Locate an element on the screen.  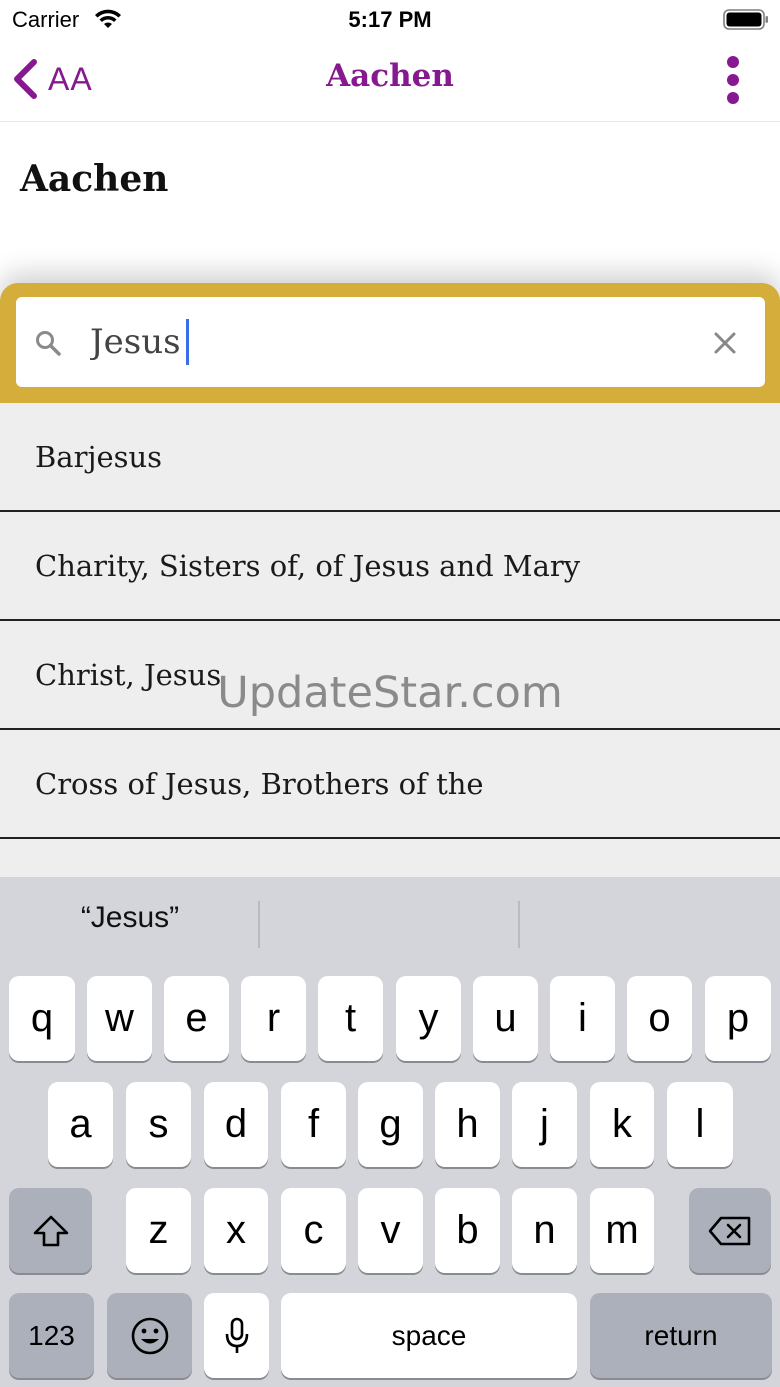
list-item-label: Cross of Jesus, Brothers of the is located at coordinates (259, 783).